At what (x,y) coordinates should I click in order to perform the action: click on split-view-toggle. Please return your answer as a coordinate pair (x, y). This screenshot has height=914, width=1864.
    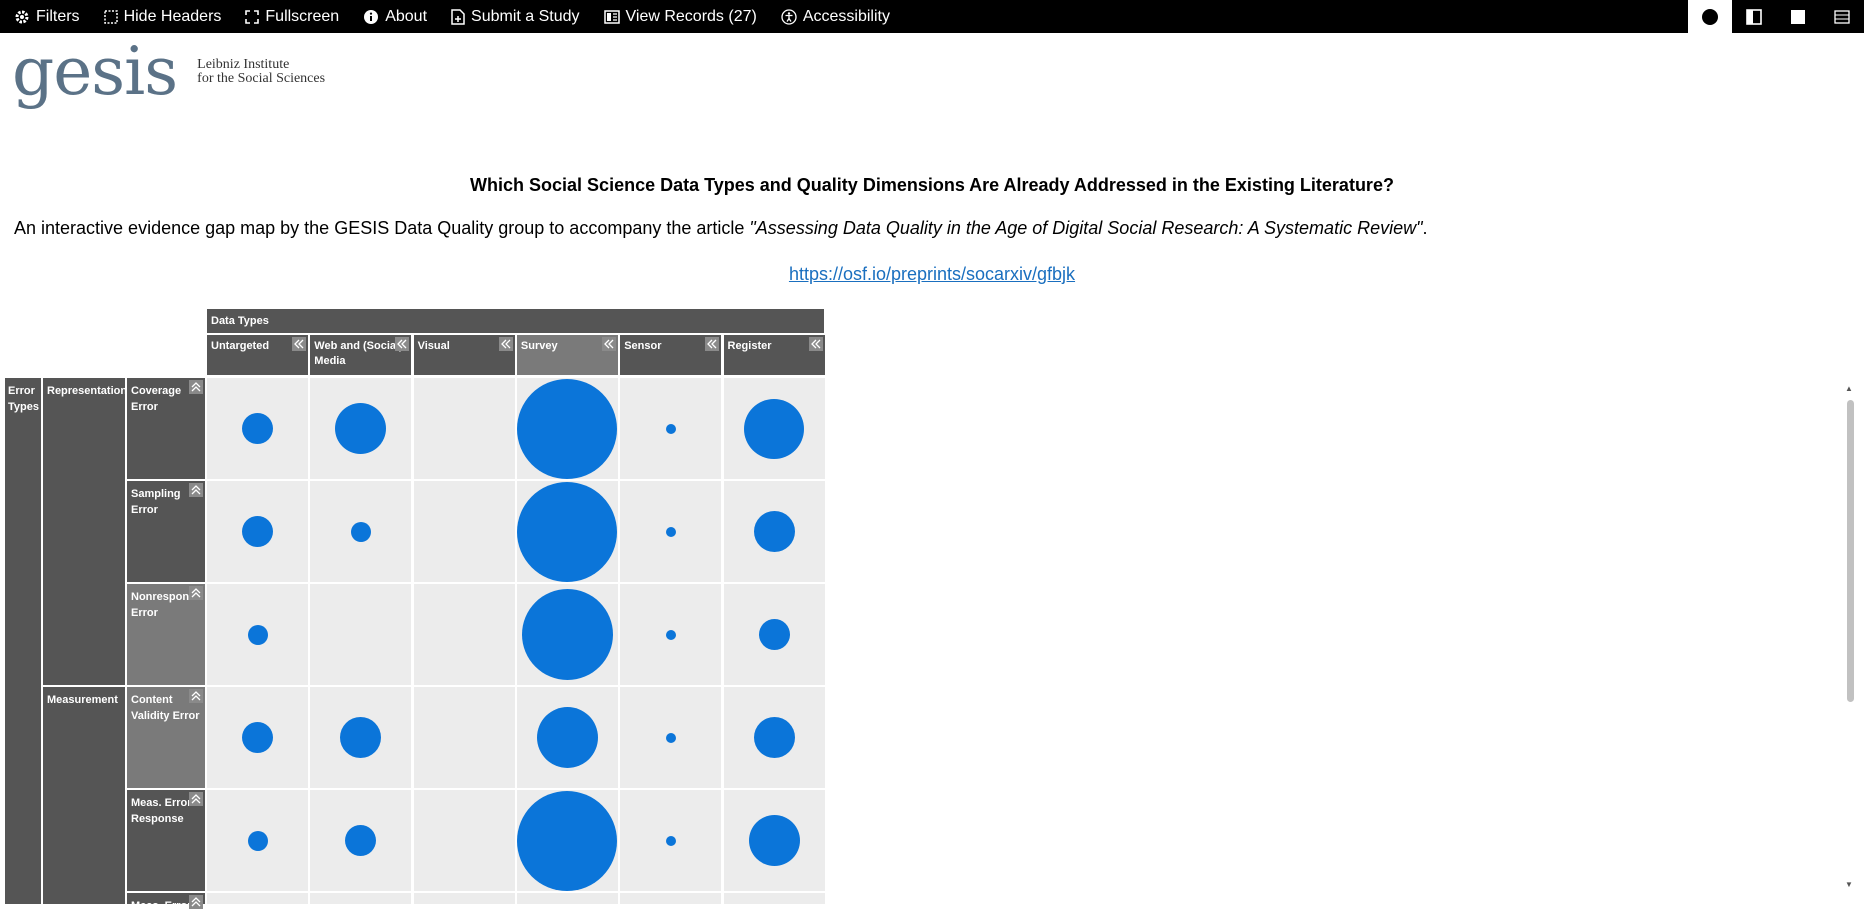
    Looking at the image, I should click on (1754, 16).